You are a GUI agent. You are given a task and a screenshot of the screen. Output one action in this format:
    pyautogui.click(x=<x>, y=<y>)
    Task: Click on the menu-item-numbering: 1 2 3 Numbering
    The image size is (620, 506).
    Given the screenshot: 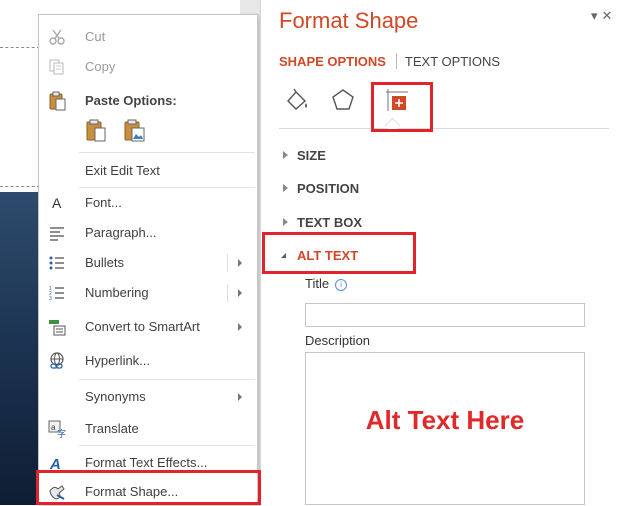 What is the action you would take?
    pyautogui.click(x=148, y=293)
    